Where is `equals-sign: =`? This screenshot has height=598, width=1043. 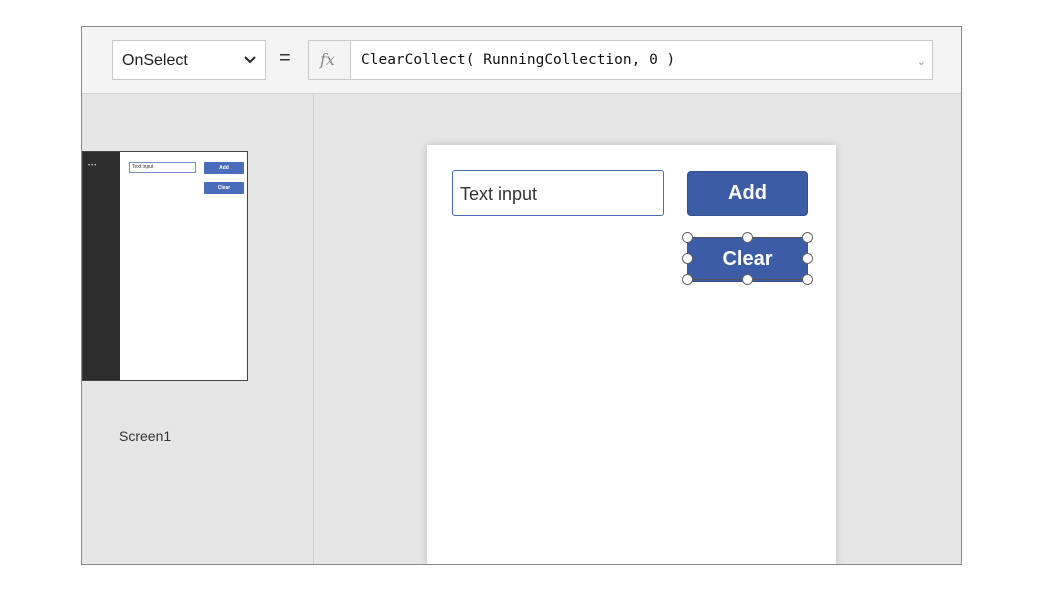 equals-sign: = is located at coordinates (285, 58).